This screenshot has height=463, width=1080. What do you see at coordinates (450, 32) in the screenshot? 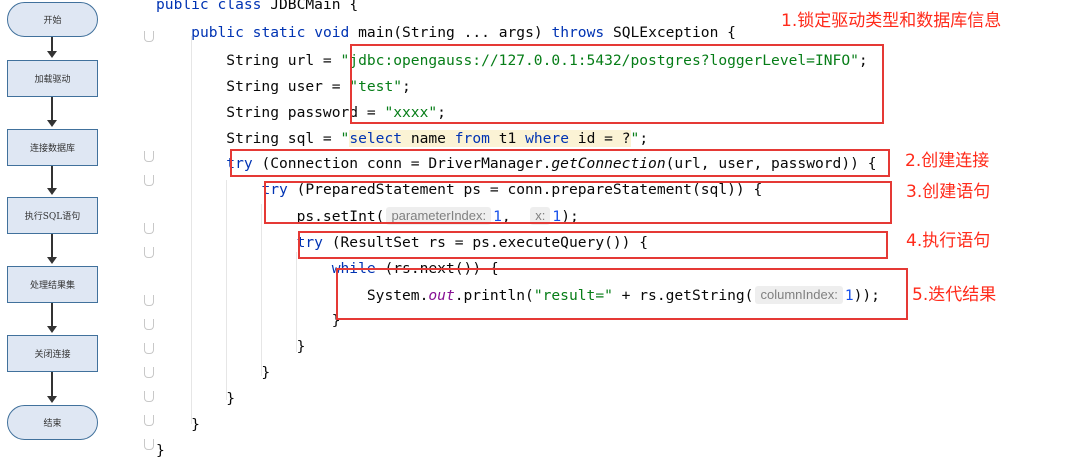
I see `code-text: main(String ... args)` at bounding box center [450, 32].